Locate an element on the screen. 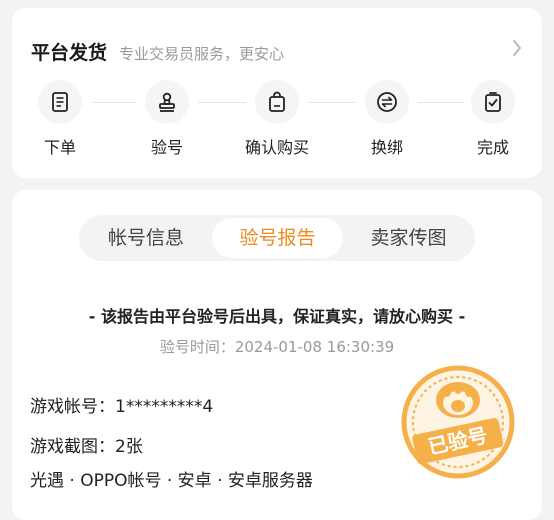  step-label: 换绑 is located at coordinates (386, 147).